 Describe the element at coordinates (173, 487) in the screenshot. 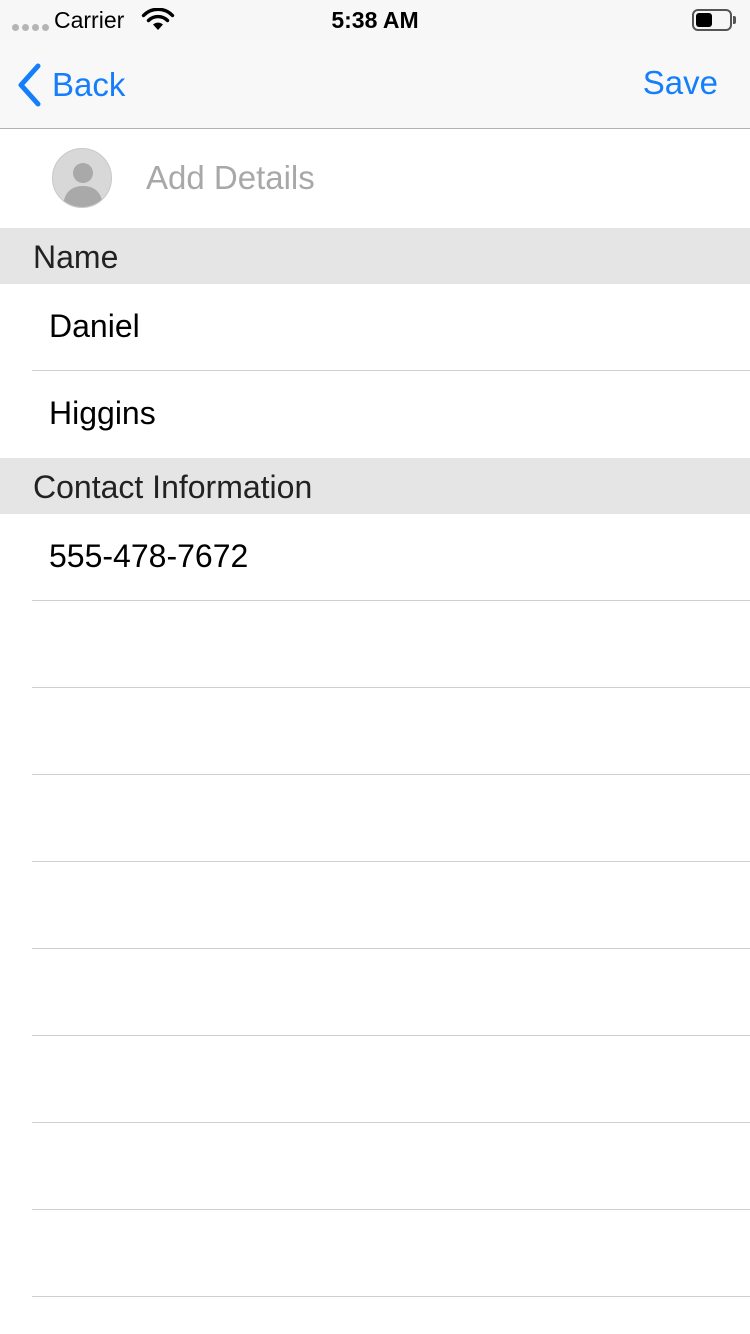

I see `section-title-contact: Contact Information` at that location.